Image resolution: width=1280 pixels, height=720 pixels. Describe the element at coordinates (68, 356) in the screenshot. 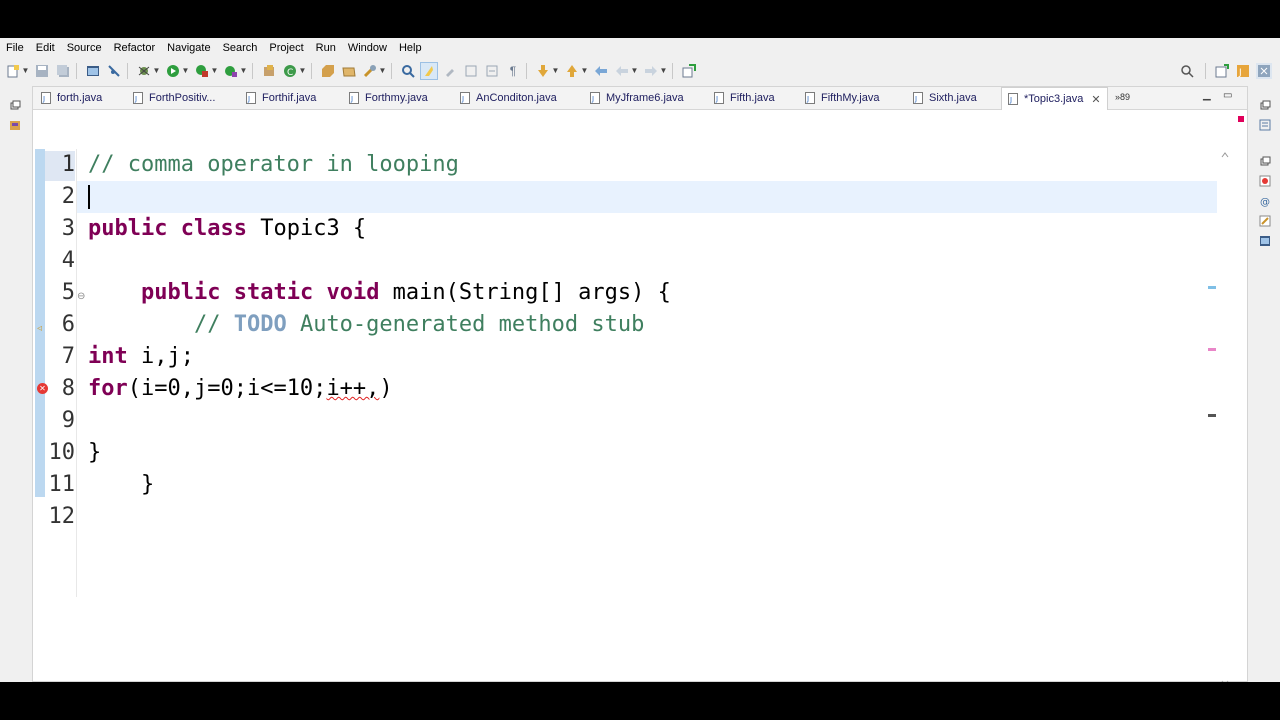

I see `line-number: 7` at that location.